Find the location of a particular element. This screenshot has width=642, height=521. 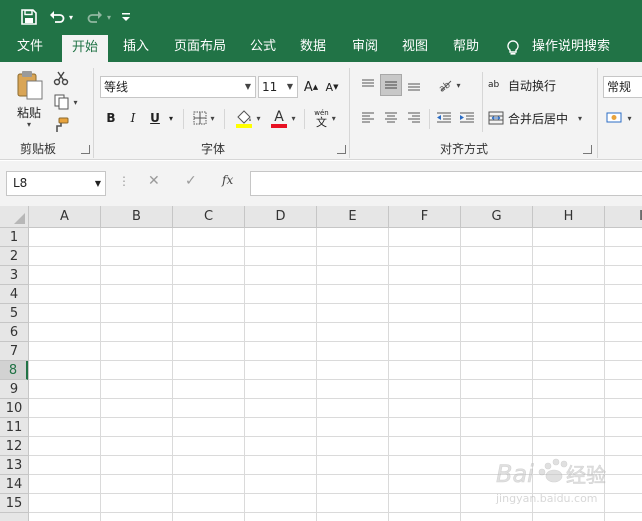

decrease-font-size-button: A ▼ is located at coordinates (332, 87).